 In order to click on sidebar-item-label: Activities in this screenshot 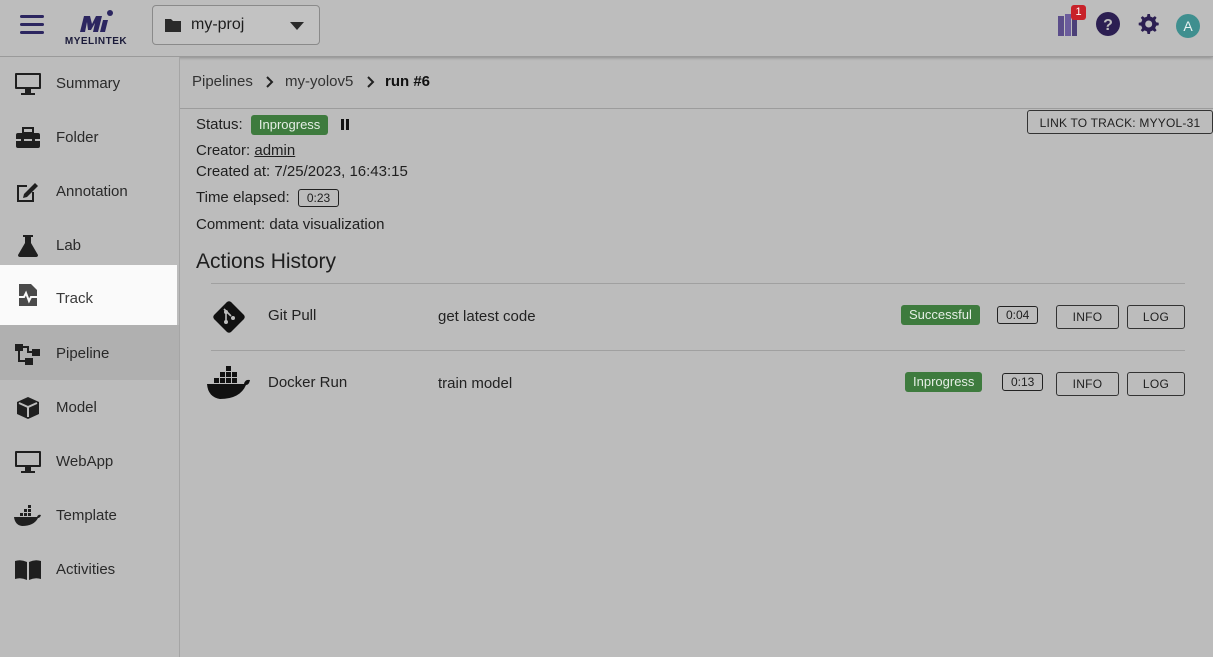, I will do `click(86, 569)`.